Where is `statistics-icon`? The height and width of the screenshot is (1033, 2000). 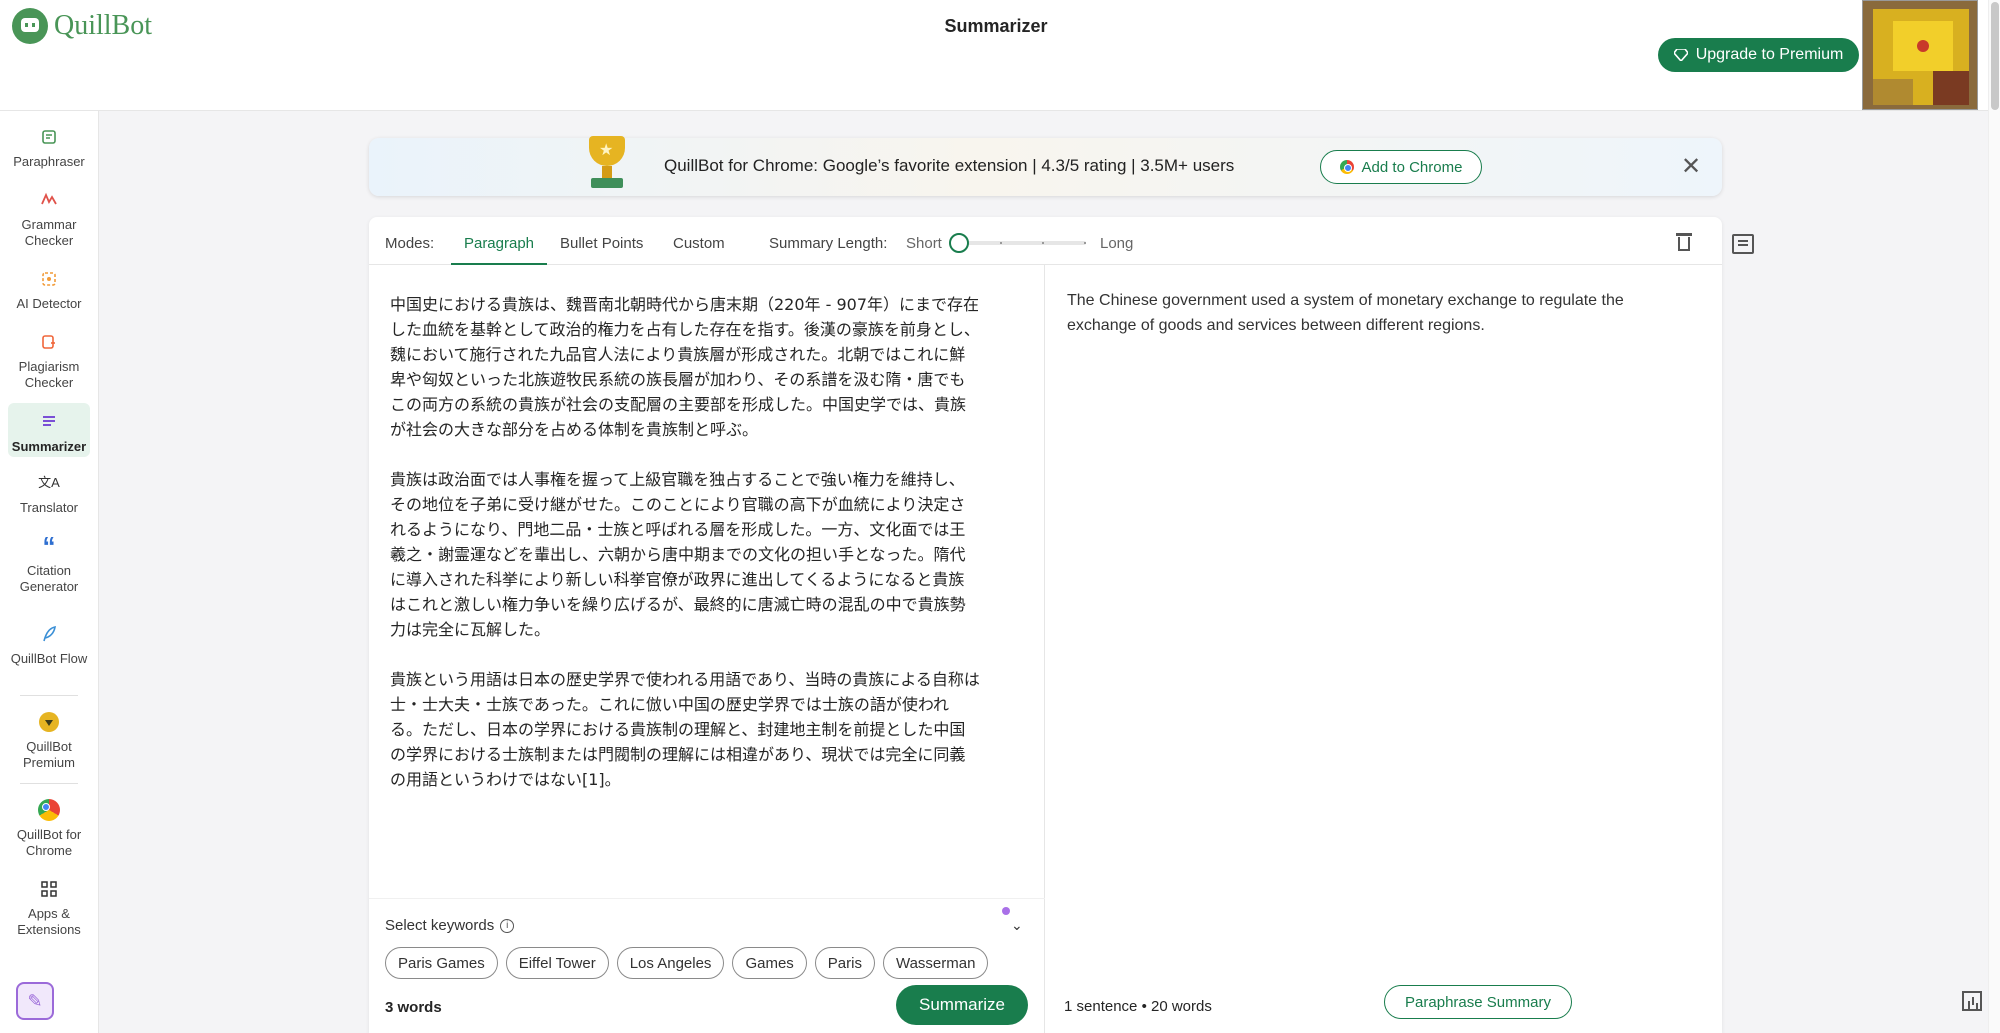
statistics-icon is located at coordinates (1972, 1001).